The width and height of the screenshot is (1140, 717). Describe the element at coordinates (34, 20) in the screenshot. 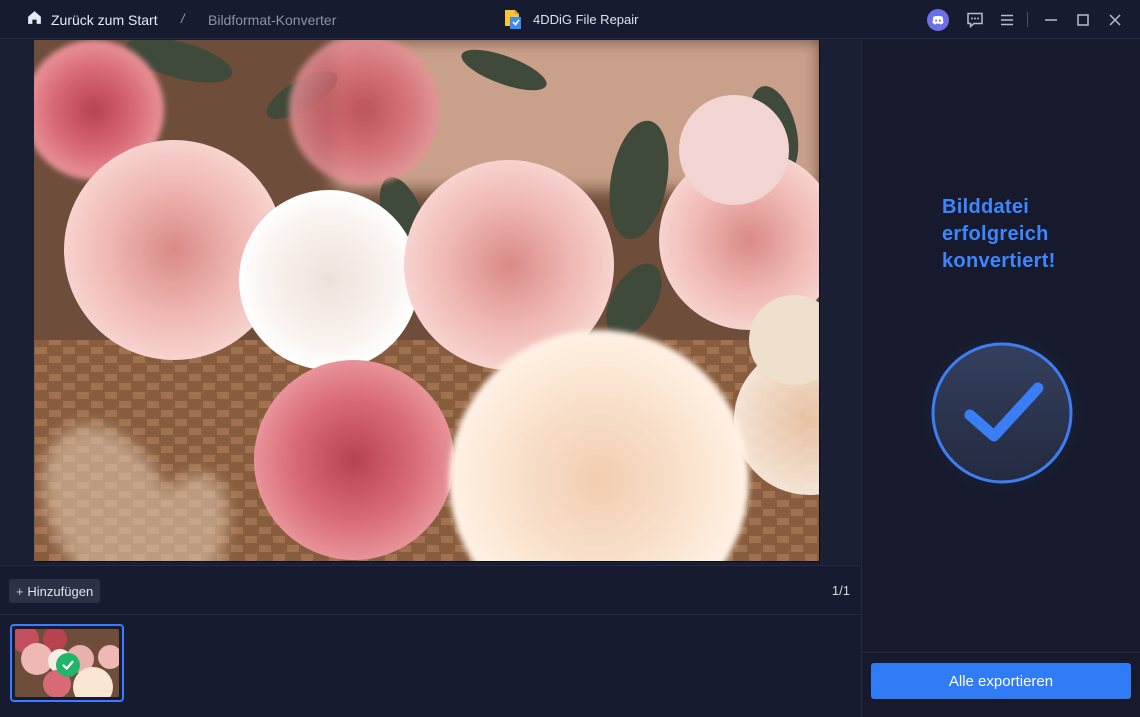

I see `home-icon` at that location.